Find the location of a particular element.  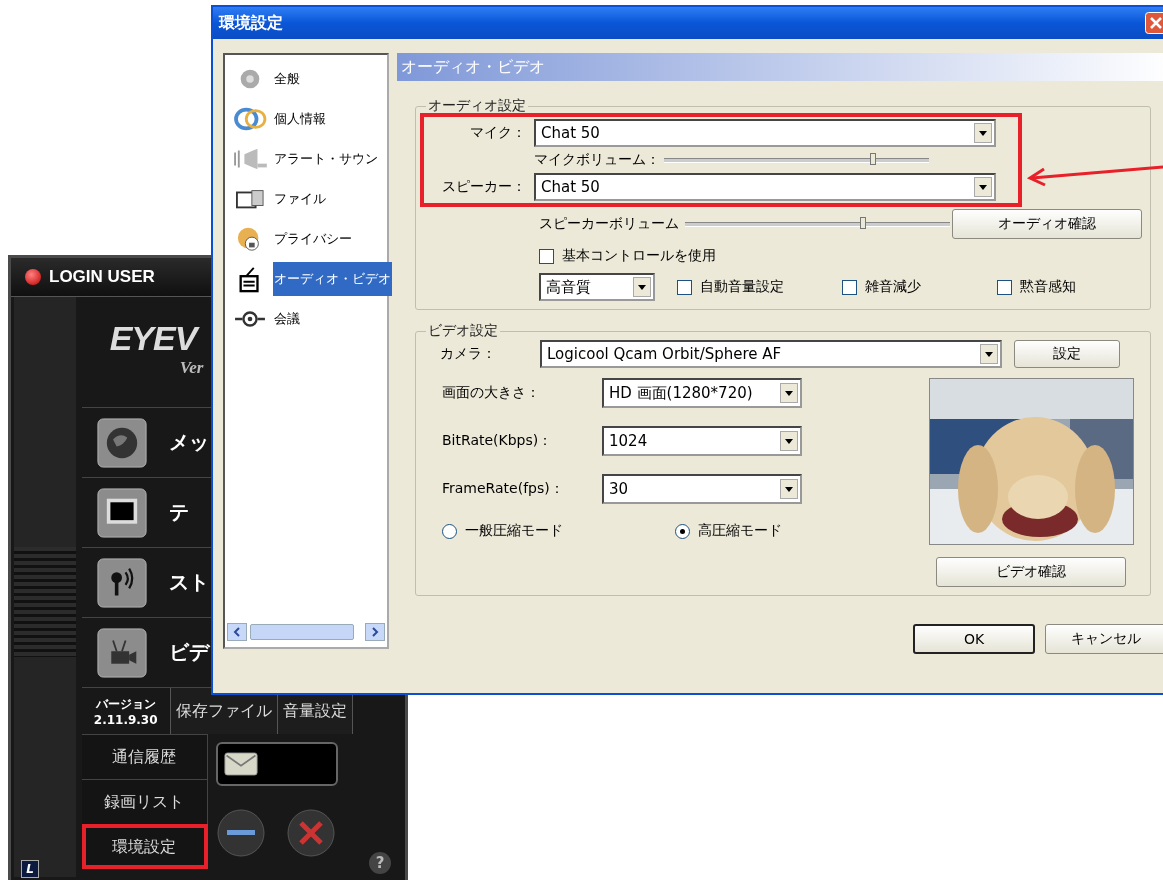

envelope-icon is located at coordinates (240, 764).